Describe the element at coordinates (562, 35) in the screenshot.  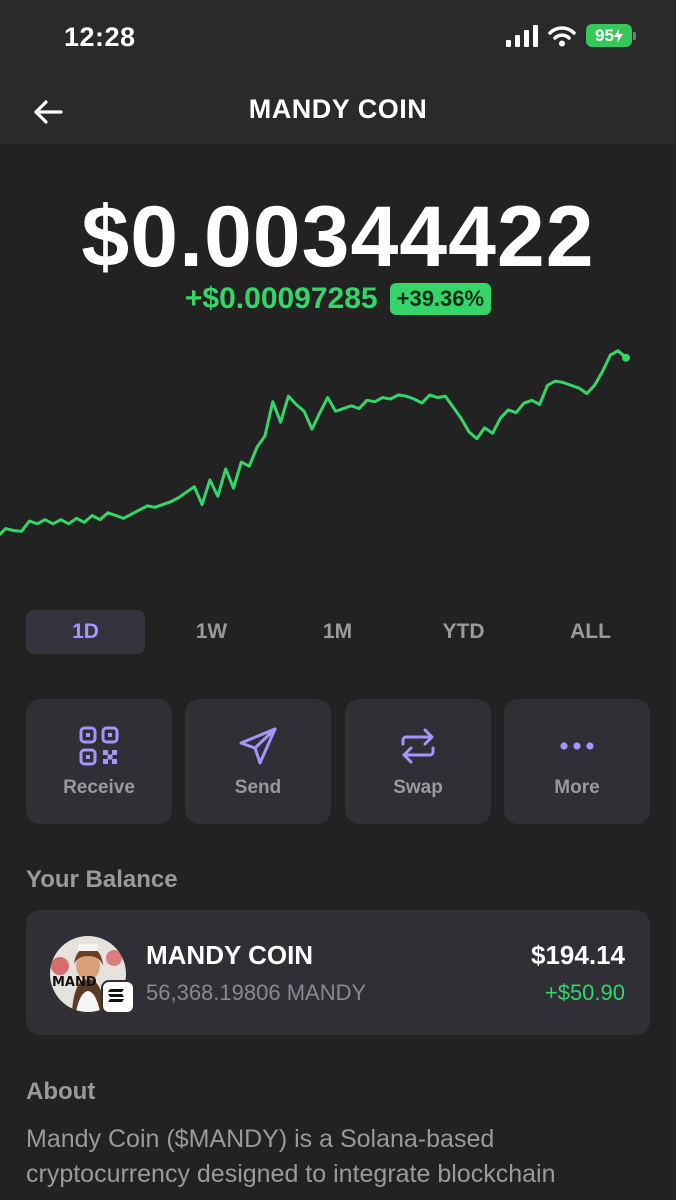
I see `wifi-icon` at that location.